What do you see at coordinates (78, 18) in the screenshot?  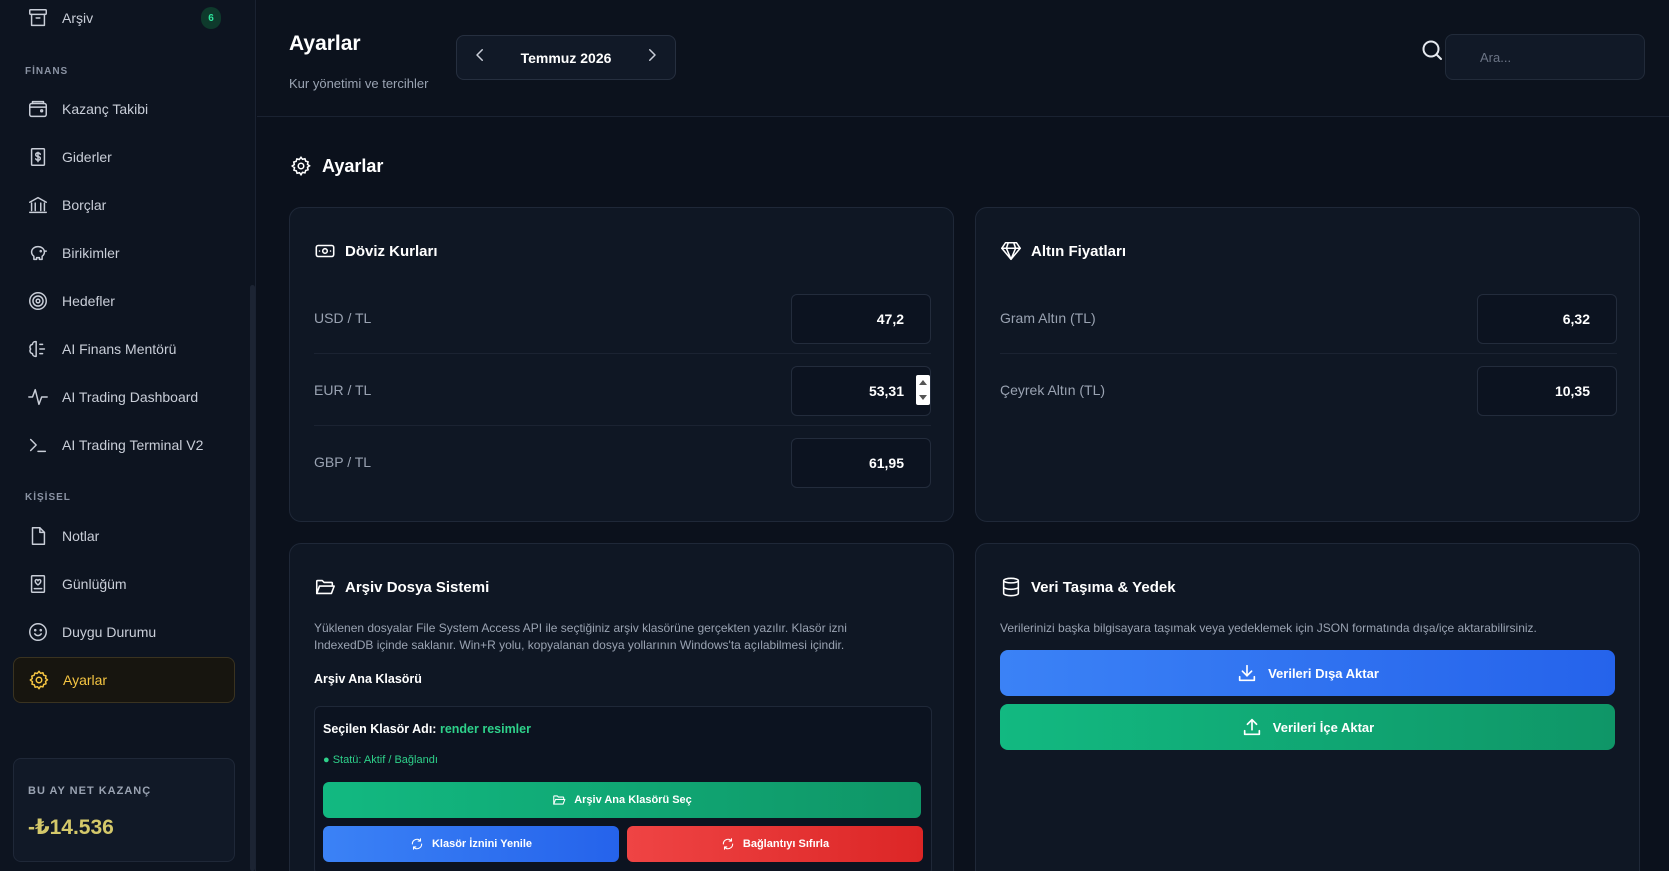 I see `sidebar-item-label: Arşiv` at bounding box center [78, 18].